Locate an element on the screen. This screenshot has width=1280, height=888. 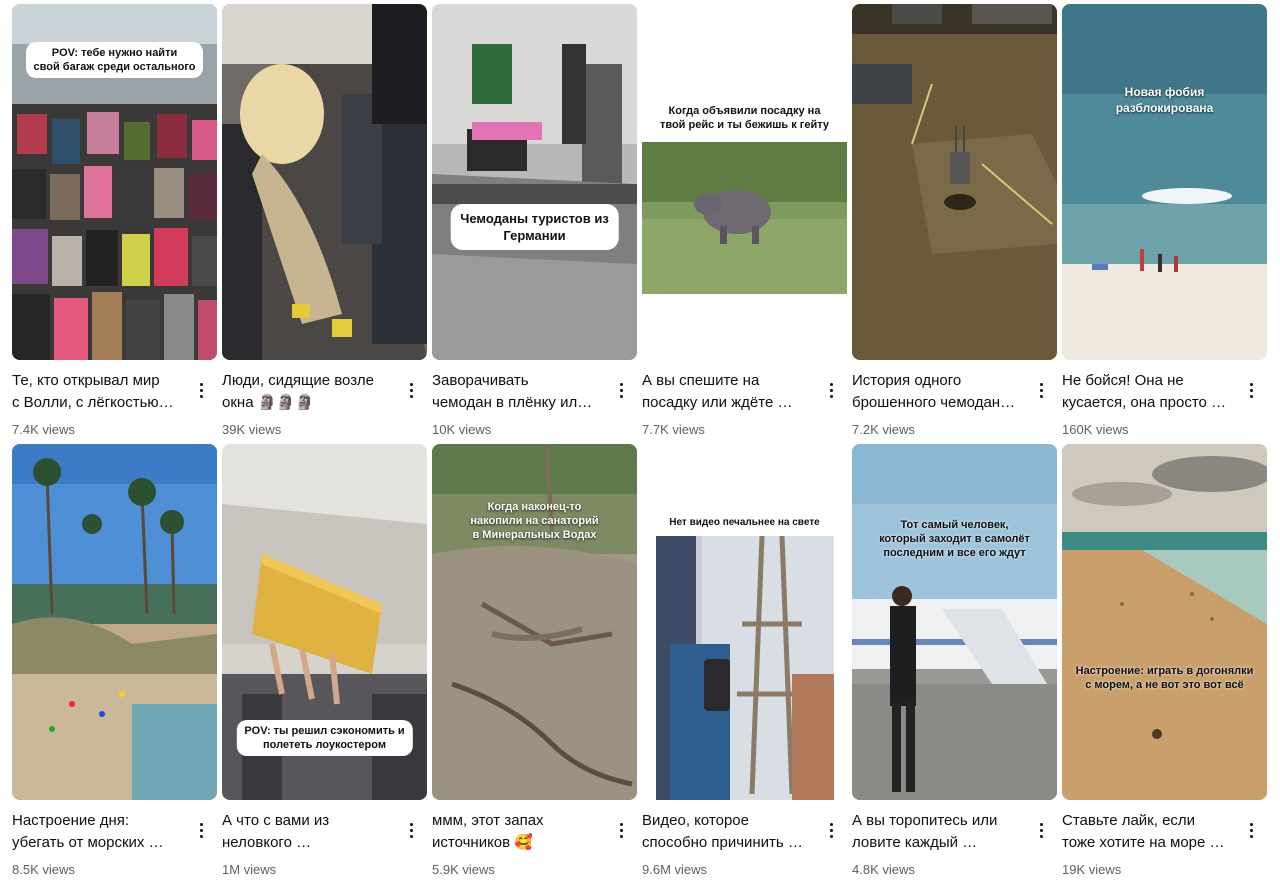
short-thumbnail: Новая фобия разблокирована is located at coordinates (1164, 182).